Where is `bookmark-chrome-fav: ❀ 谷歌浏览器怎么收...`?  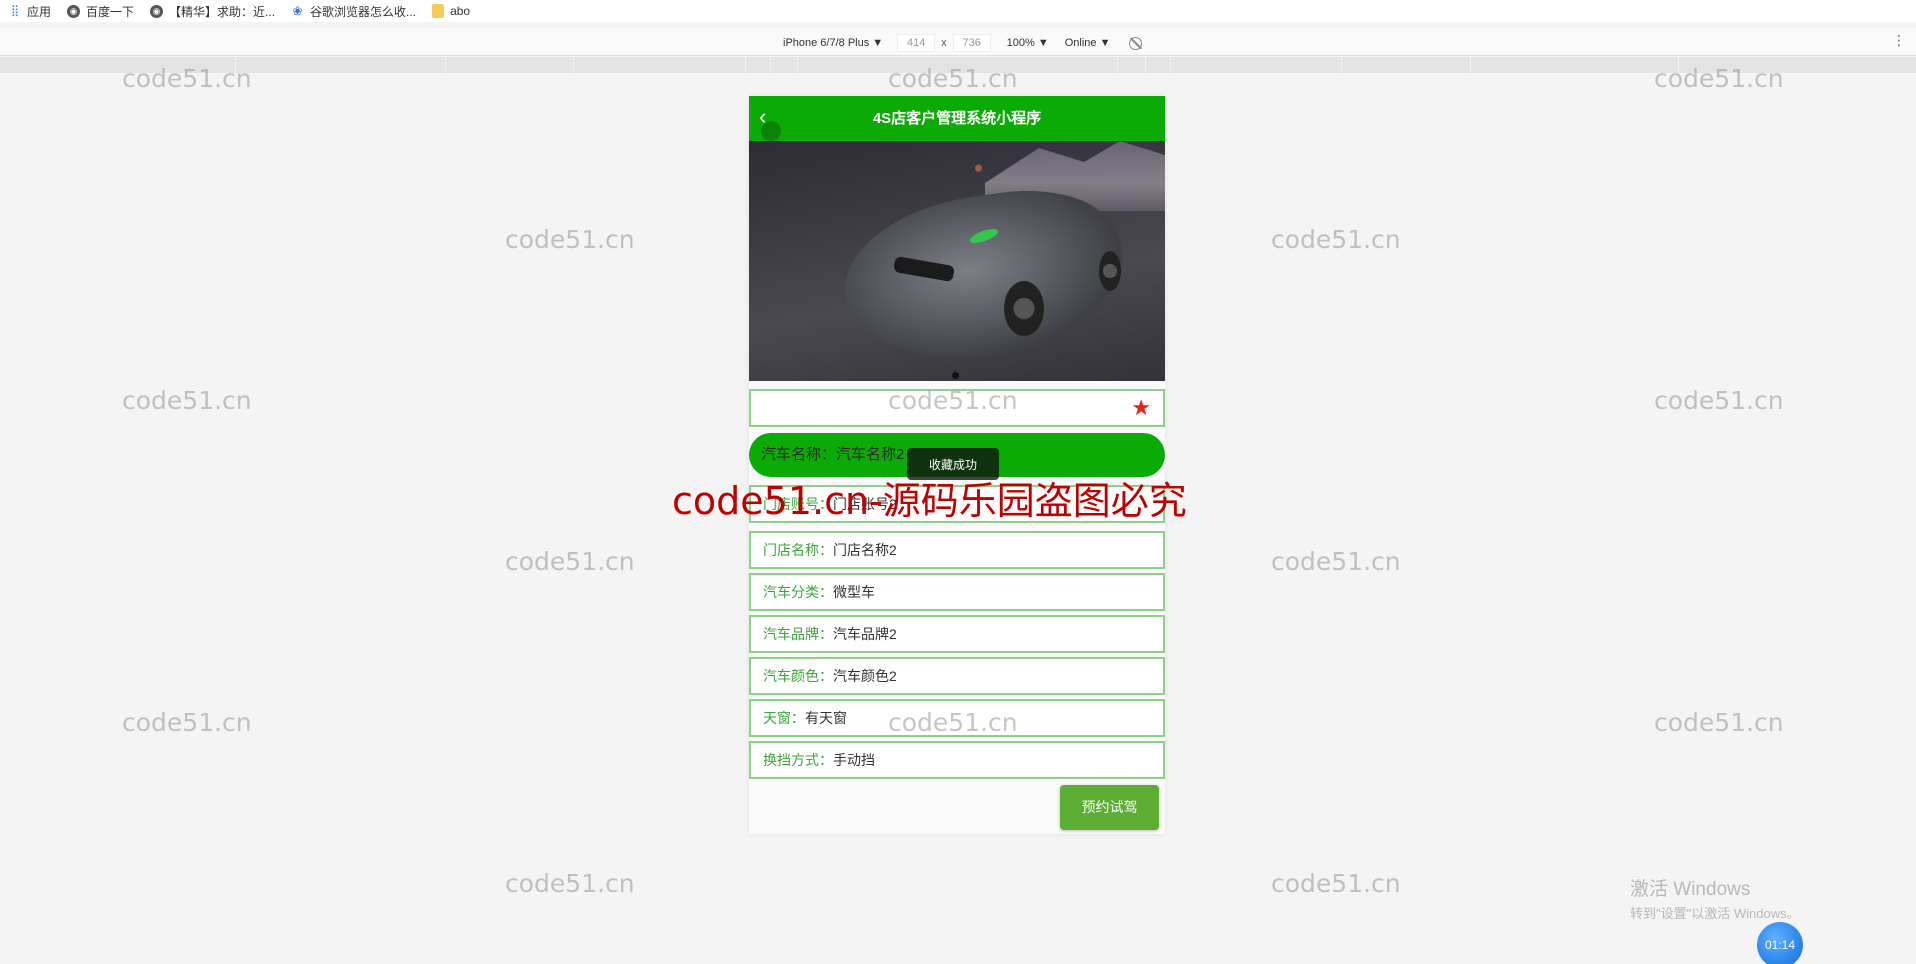 bookmark-chrome-fav: ❀ 谷歌浏览器怎么收... is located at coordinates (354, 11).